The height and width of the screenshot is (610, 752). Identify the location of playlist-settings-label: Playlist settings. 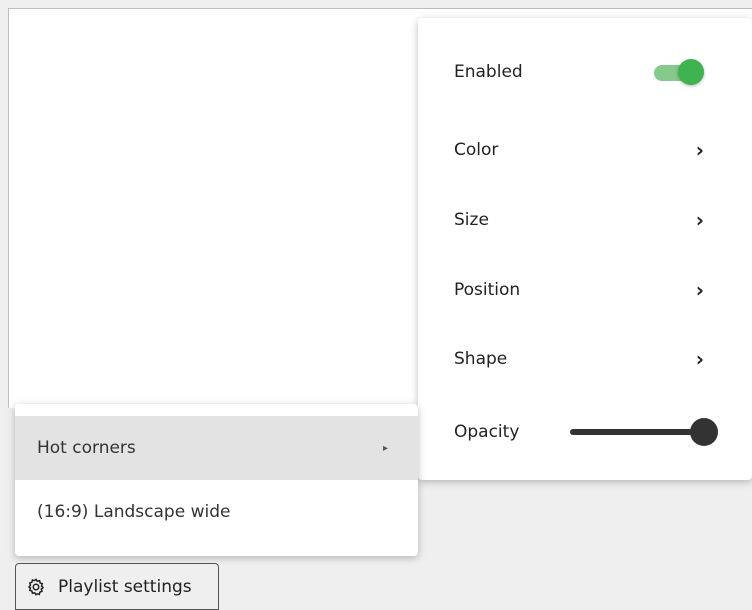
(125, 586).